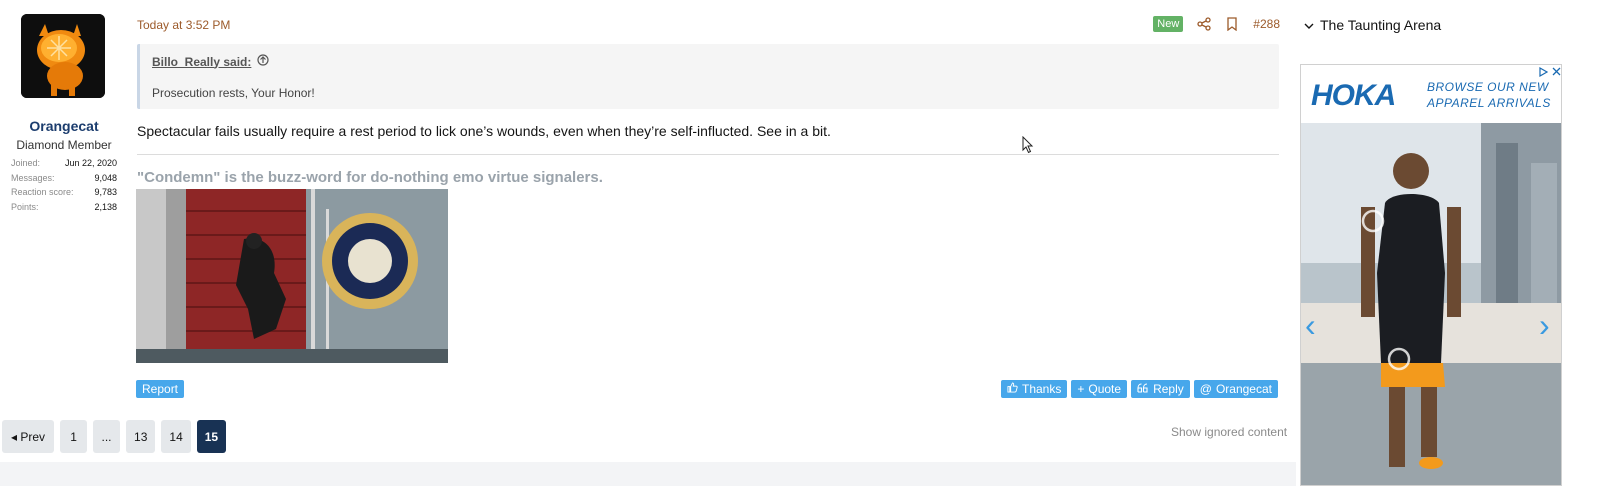 This screenshot has width=1600, height=486. What do you see at coordinates (1216, 24) in the screenshot?
I see `post-header-actions: New #288` at bounding box center [1216, 24].